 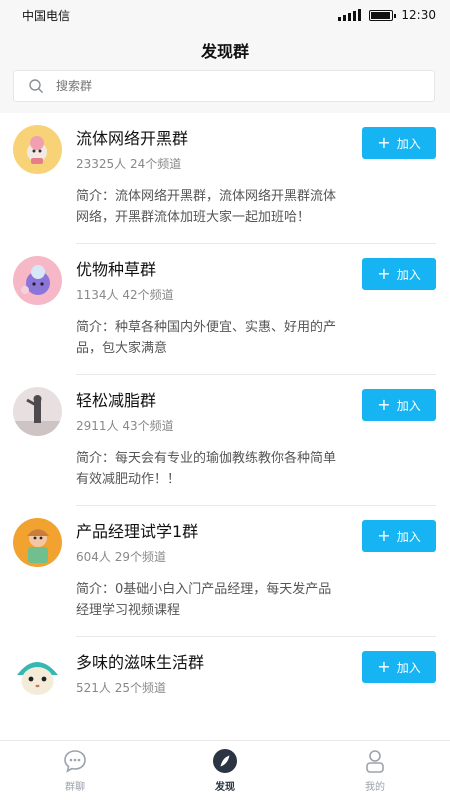 I want to click on tab-label: 发现, so click(x=225, y=787).